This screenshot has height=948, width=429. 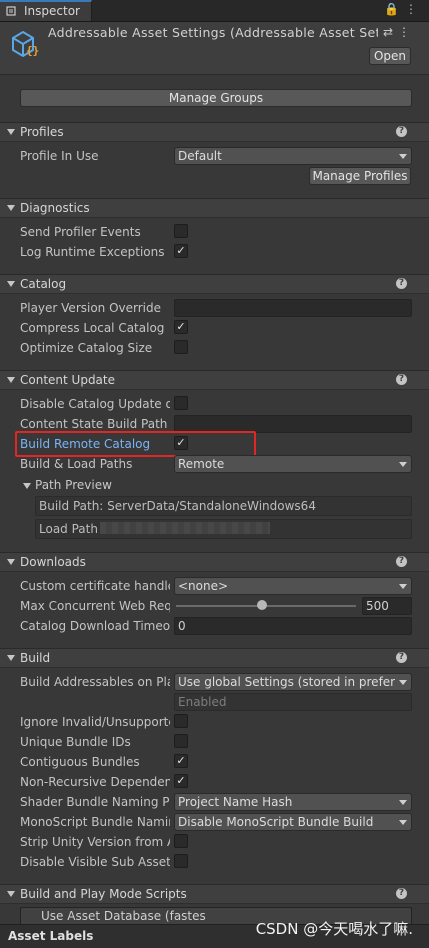 What do you see at coordinates (53, 562) in the screenshot?
I see `section-title: Downloads` at bounding box center [53, 562].